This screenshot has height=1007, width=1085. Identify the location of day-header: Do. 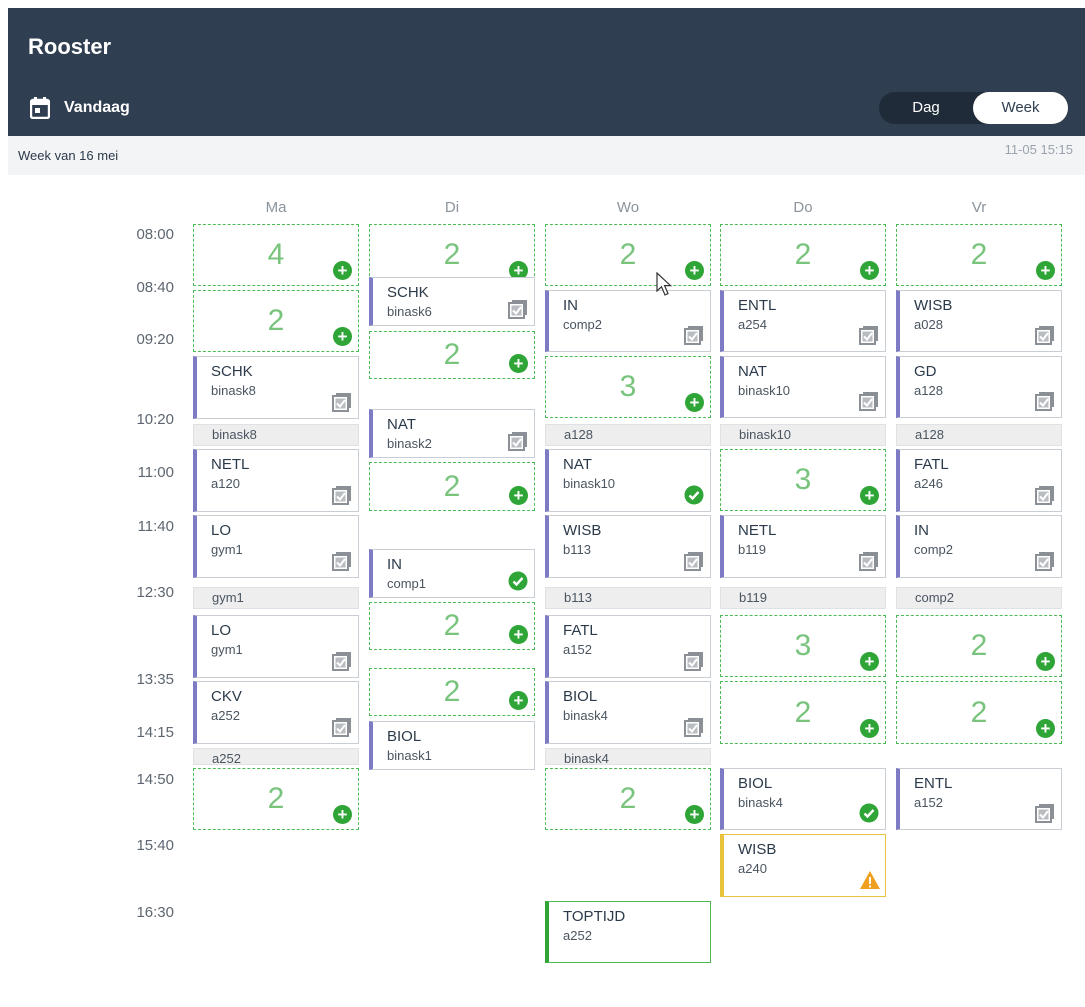
(803, 207).